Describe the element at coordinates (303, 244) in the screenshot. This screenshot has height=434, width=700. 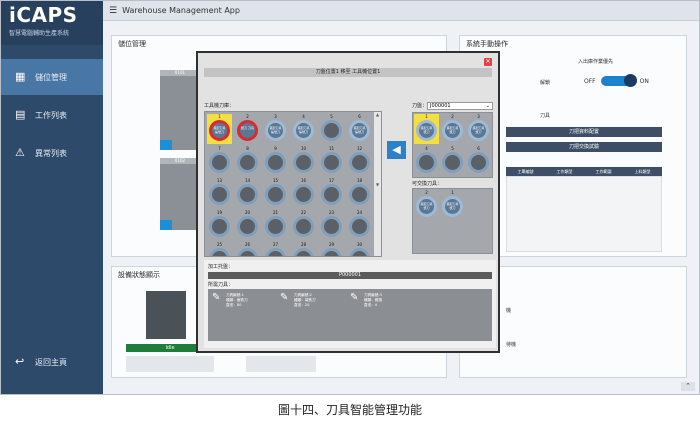
I see `slot-number: 28` at that location.